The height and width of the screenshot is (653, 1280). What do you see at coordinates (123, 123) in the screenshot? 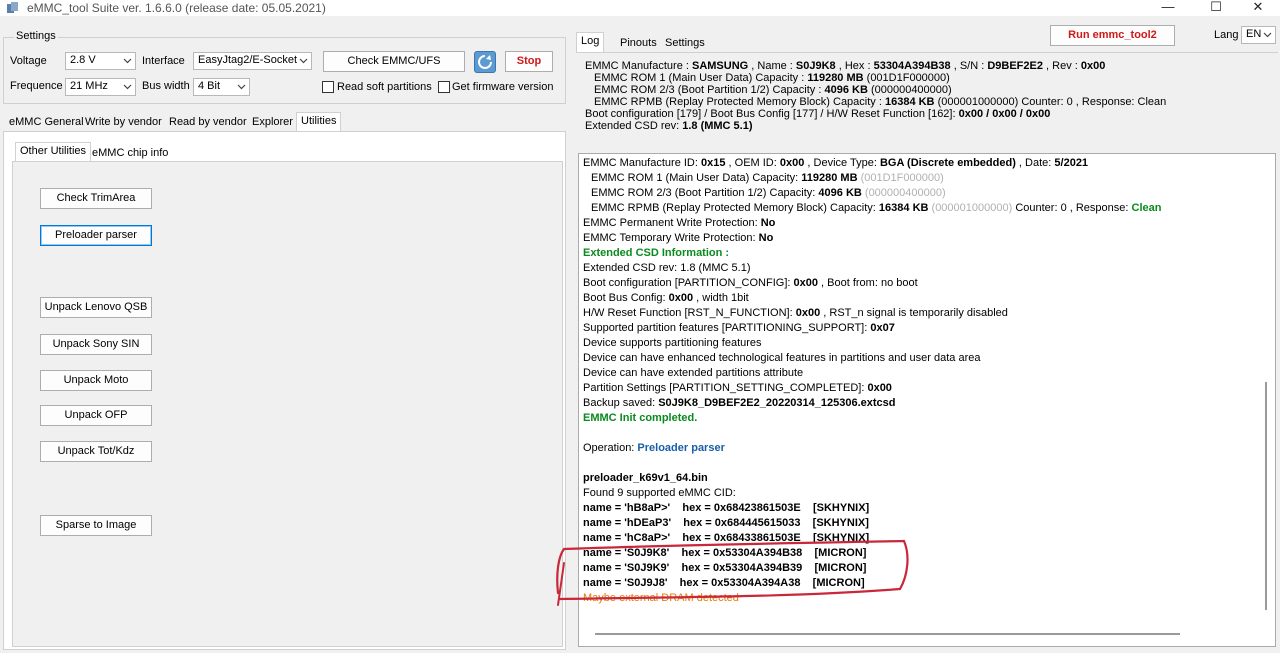
I see `tab-write-by-vendor: Write by vendor` at bounding box center [123, 123].